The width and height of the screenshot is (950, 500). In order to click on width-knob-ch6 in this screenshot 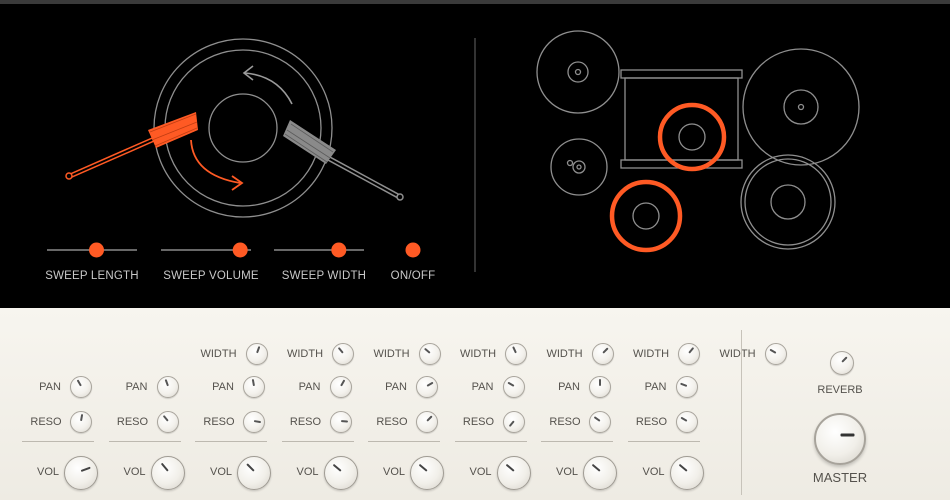, I will do `click(602, 354)`.